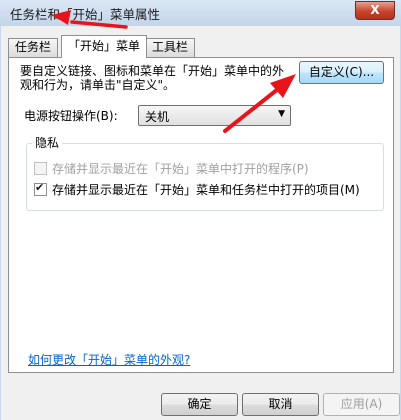  What do you see at coordinates (199, 404) in the screenshot?
I see `ok-button: 确定` at bounding box center [199, 404].